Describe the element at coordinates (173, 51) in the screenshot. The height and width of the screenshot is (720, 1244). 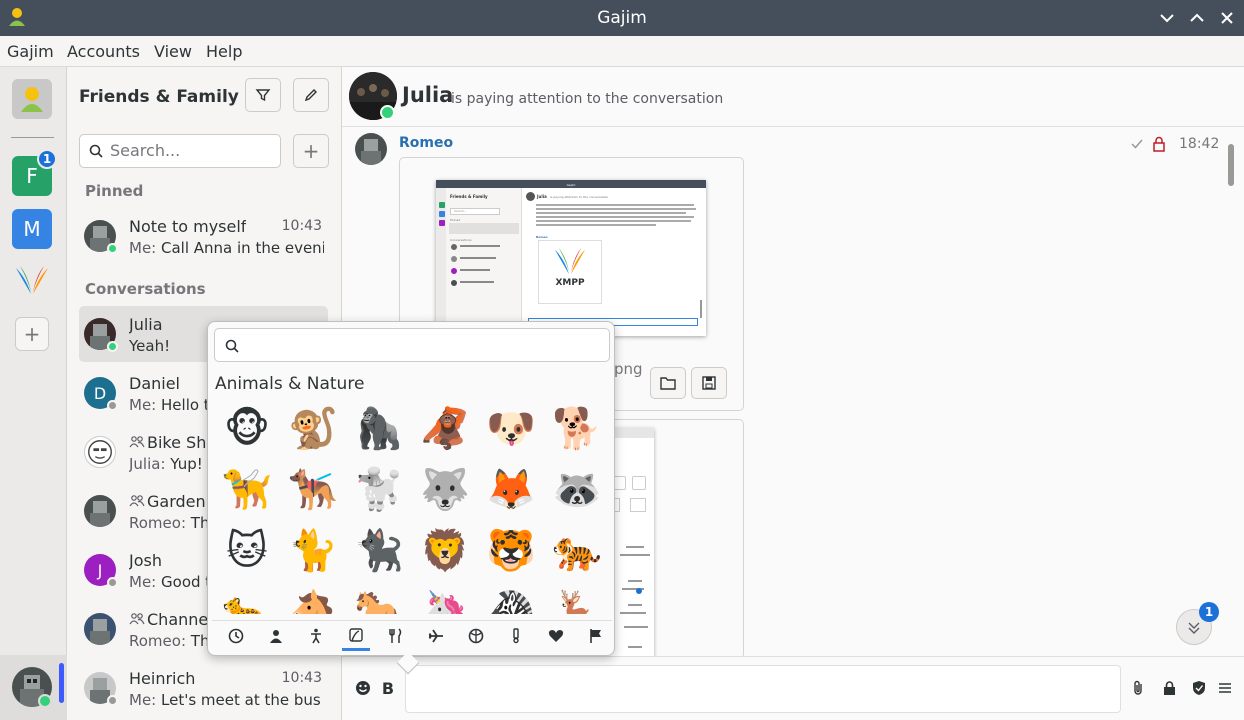
I see `menu-view: View` at that location.